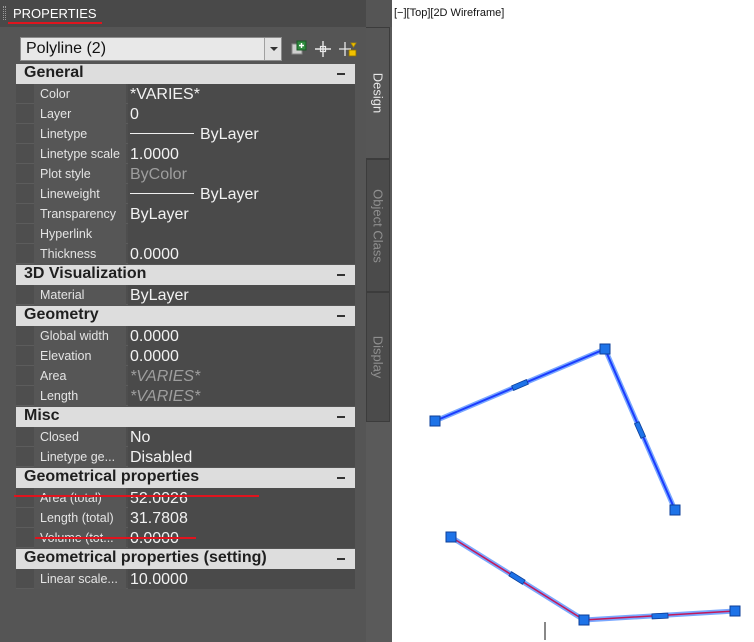  What do you see at coordinates (80, 194) in the screenshot?
I see `property-label: Lineweight` at bounding box center [80, 194].